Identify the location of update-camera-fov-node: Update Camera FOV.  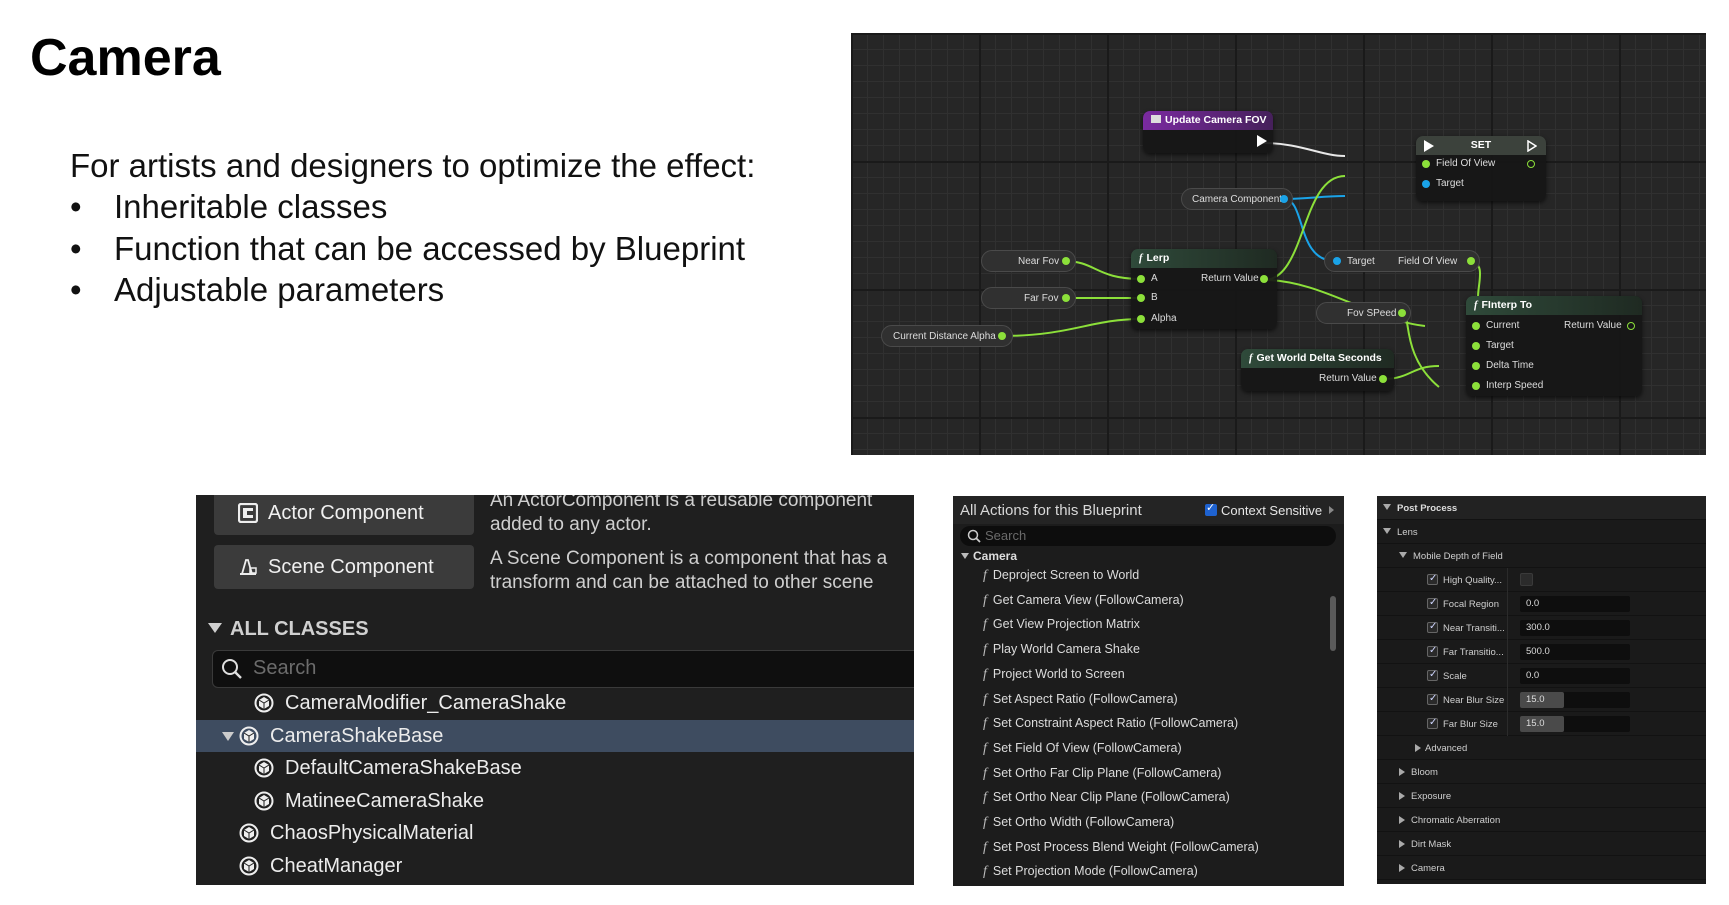
(1208, 132).